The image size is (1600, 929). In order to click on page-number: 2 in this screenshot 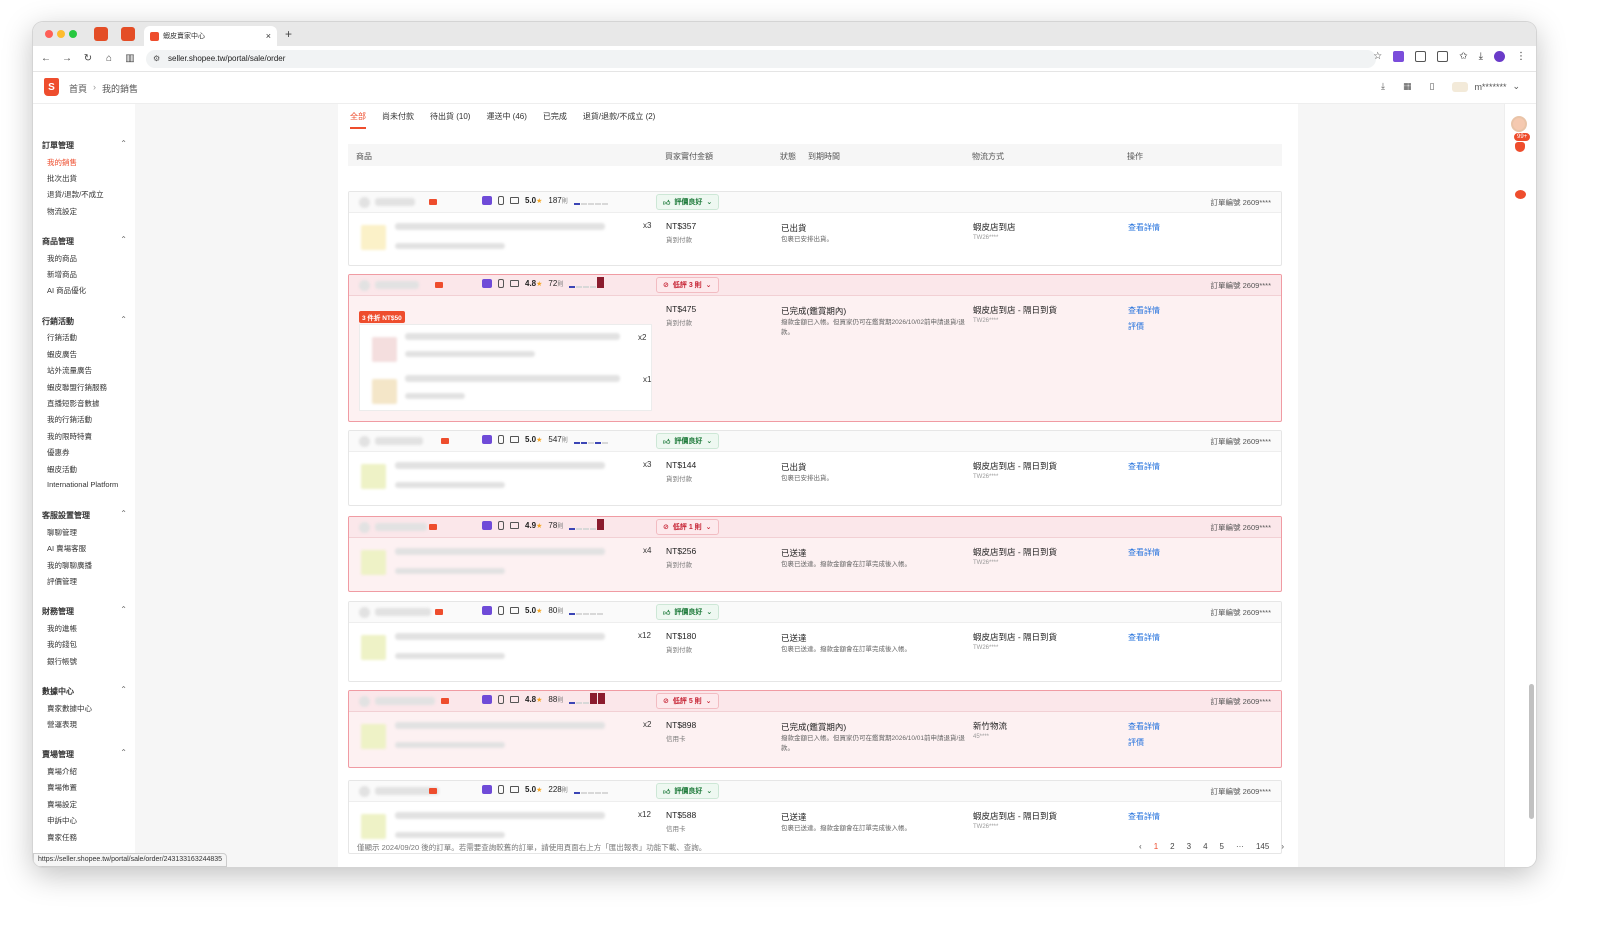, I will do `click(1172, 846)`.